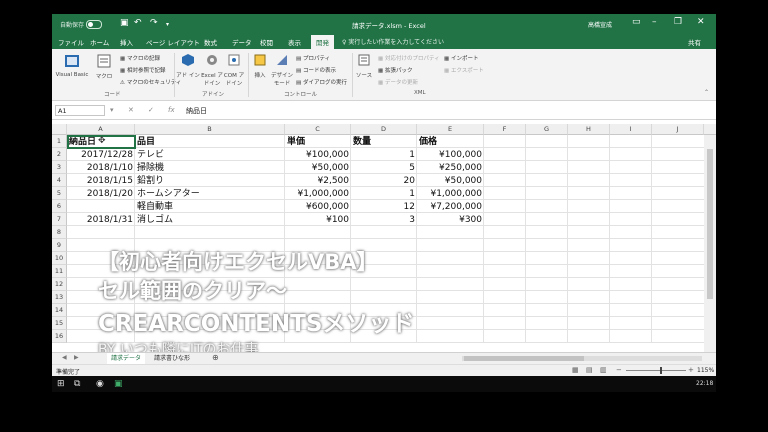 The image size is (768, 432). I want to click on design-mode-icon, so click(282, 60).